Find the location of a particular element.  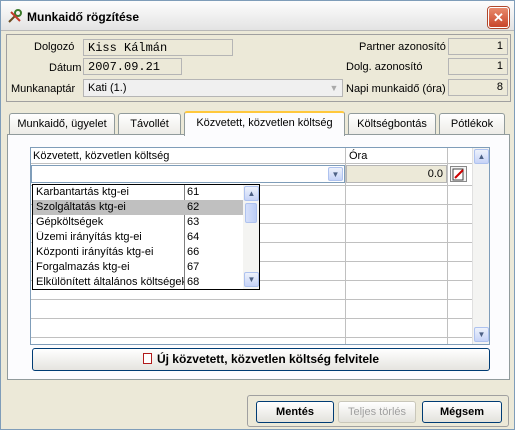

title-bar: Munkaidő rögzítése ✕ is located at coordinates (257, 16).